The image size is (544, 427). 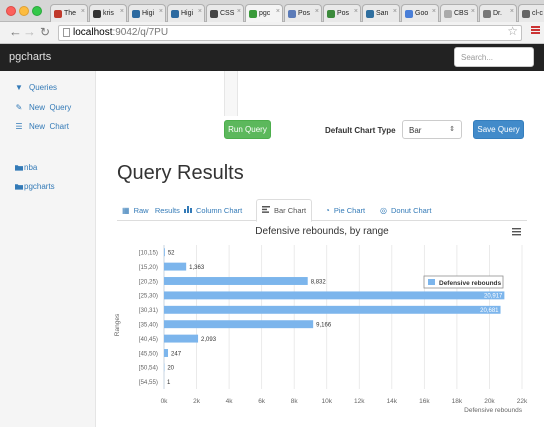 I want to click on tab-label: Pie Chart, so click(x=349, y=210).